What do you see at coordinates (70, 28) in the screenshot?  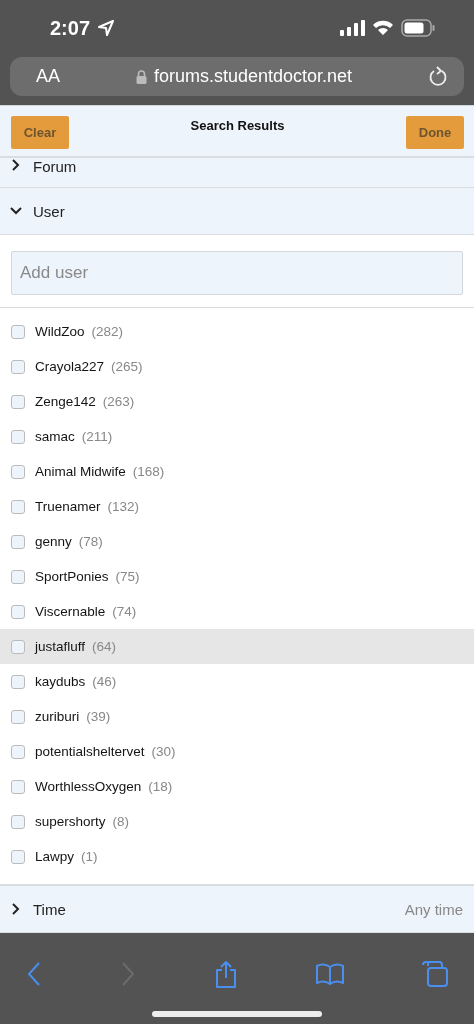 I see `status-time: 2:07` at bounding box center [70, 28].